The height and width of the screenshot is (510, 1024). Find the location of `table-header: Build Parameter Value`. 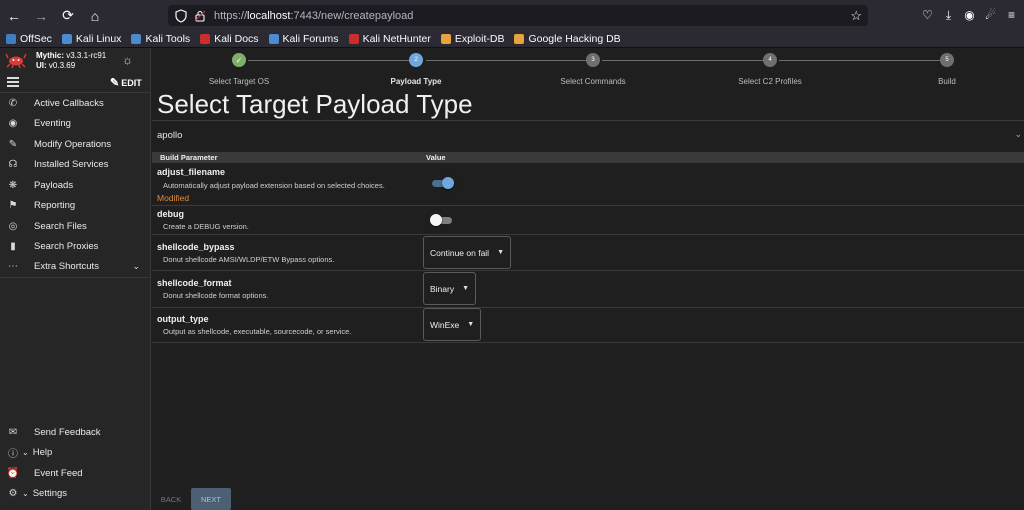

table-header: Build Parameter Value is located at coordinates (588, 157).